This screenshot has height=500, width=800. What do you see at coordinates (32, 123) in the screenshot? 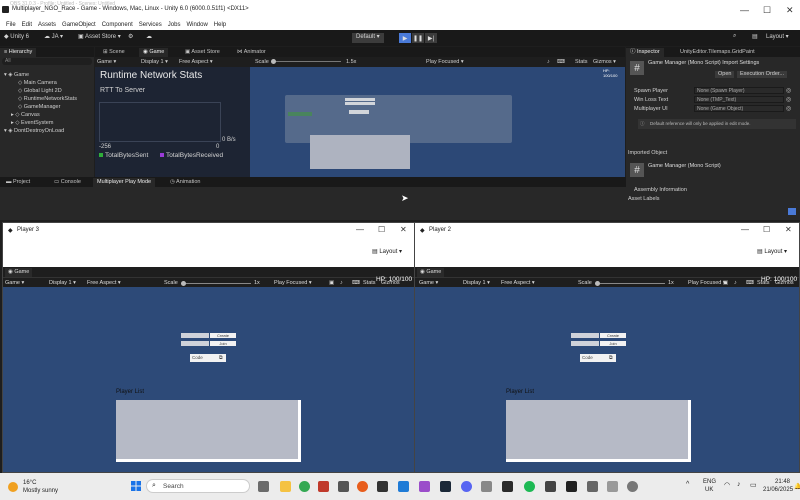
I see `hierarchy-item: ▸ ◇ EventSystem` at bounding box center [32, 123].